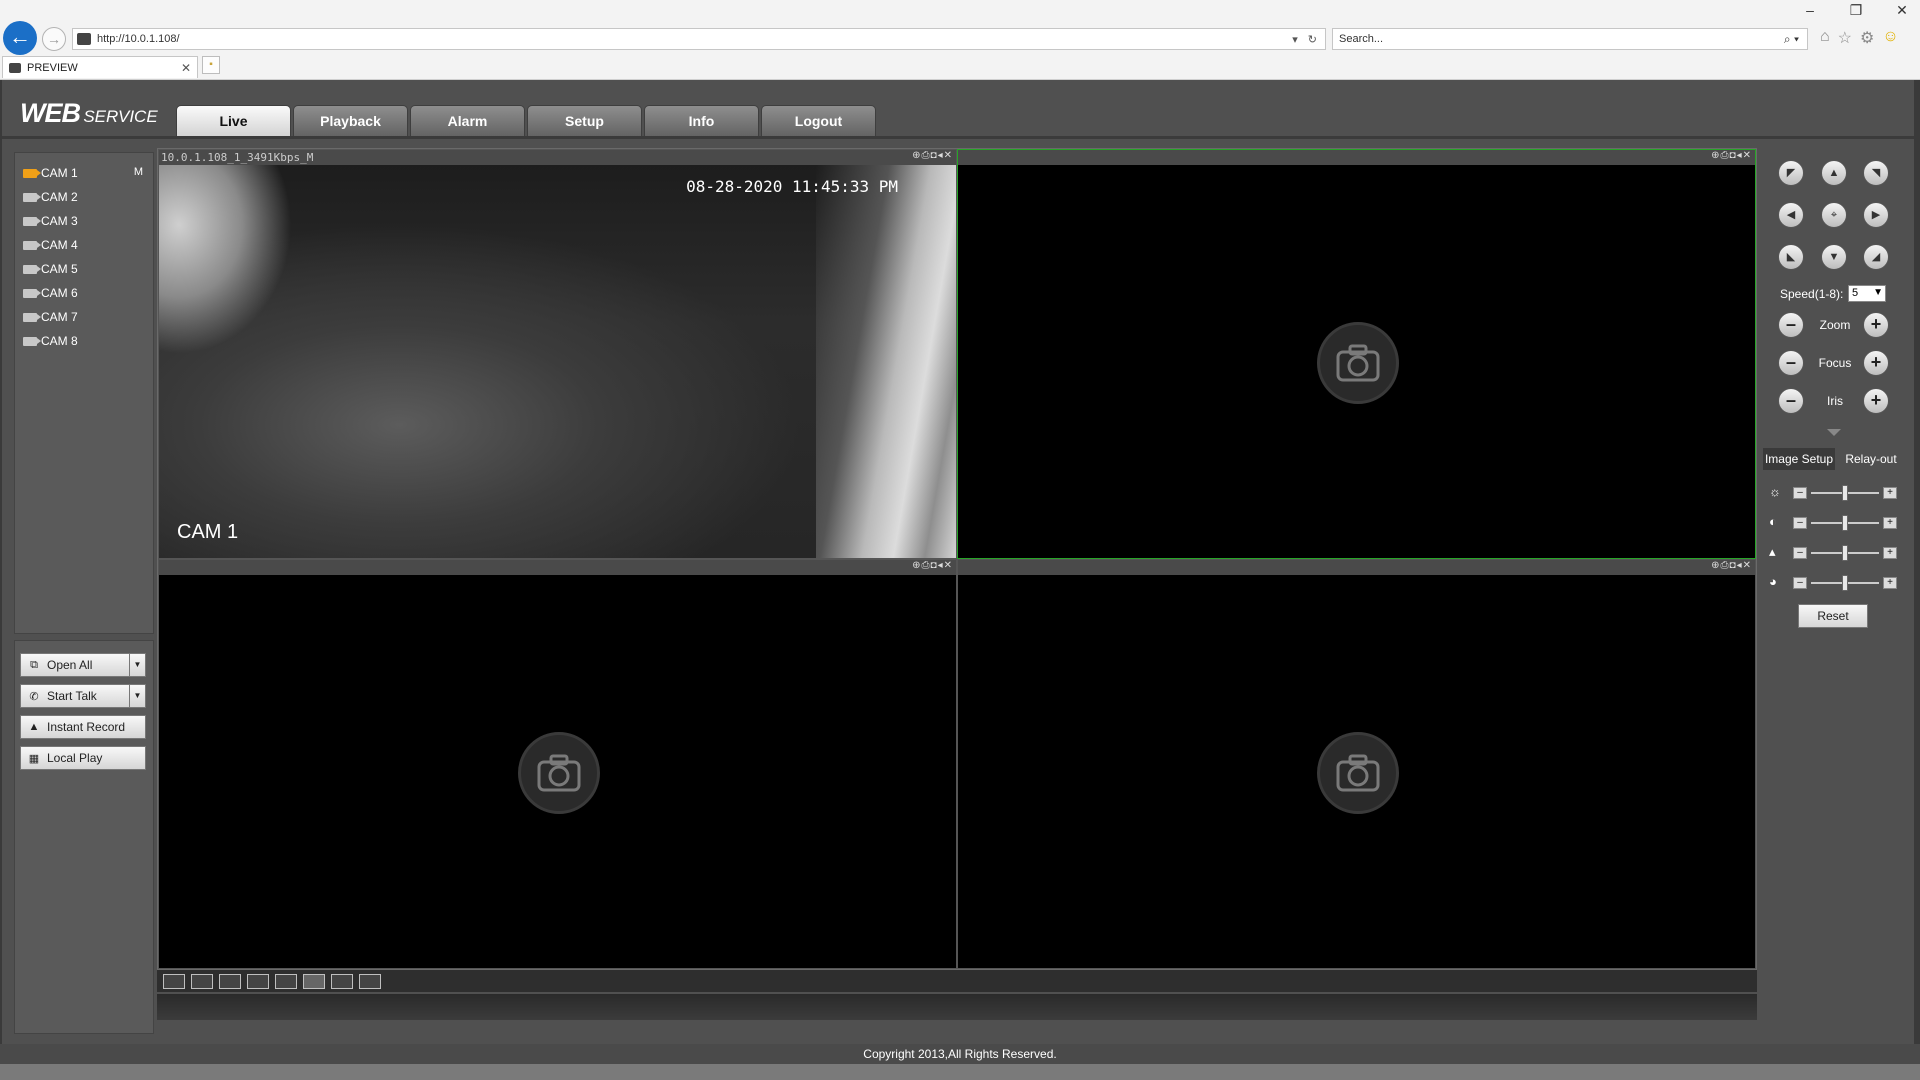 The width and height of the screenshot is (1920, 1080). What do you see at coordinates (1867, 293) in the screenshot?
I see `speed-select: 5 ▼` at bounding box center [1867, 293].